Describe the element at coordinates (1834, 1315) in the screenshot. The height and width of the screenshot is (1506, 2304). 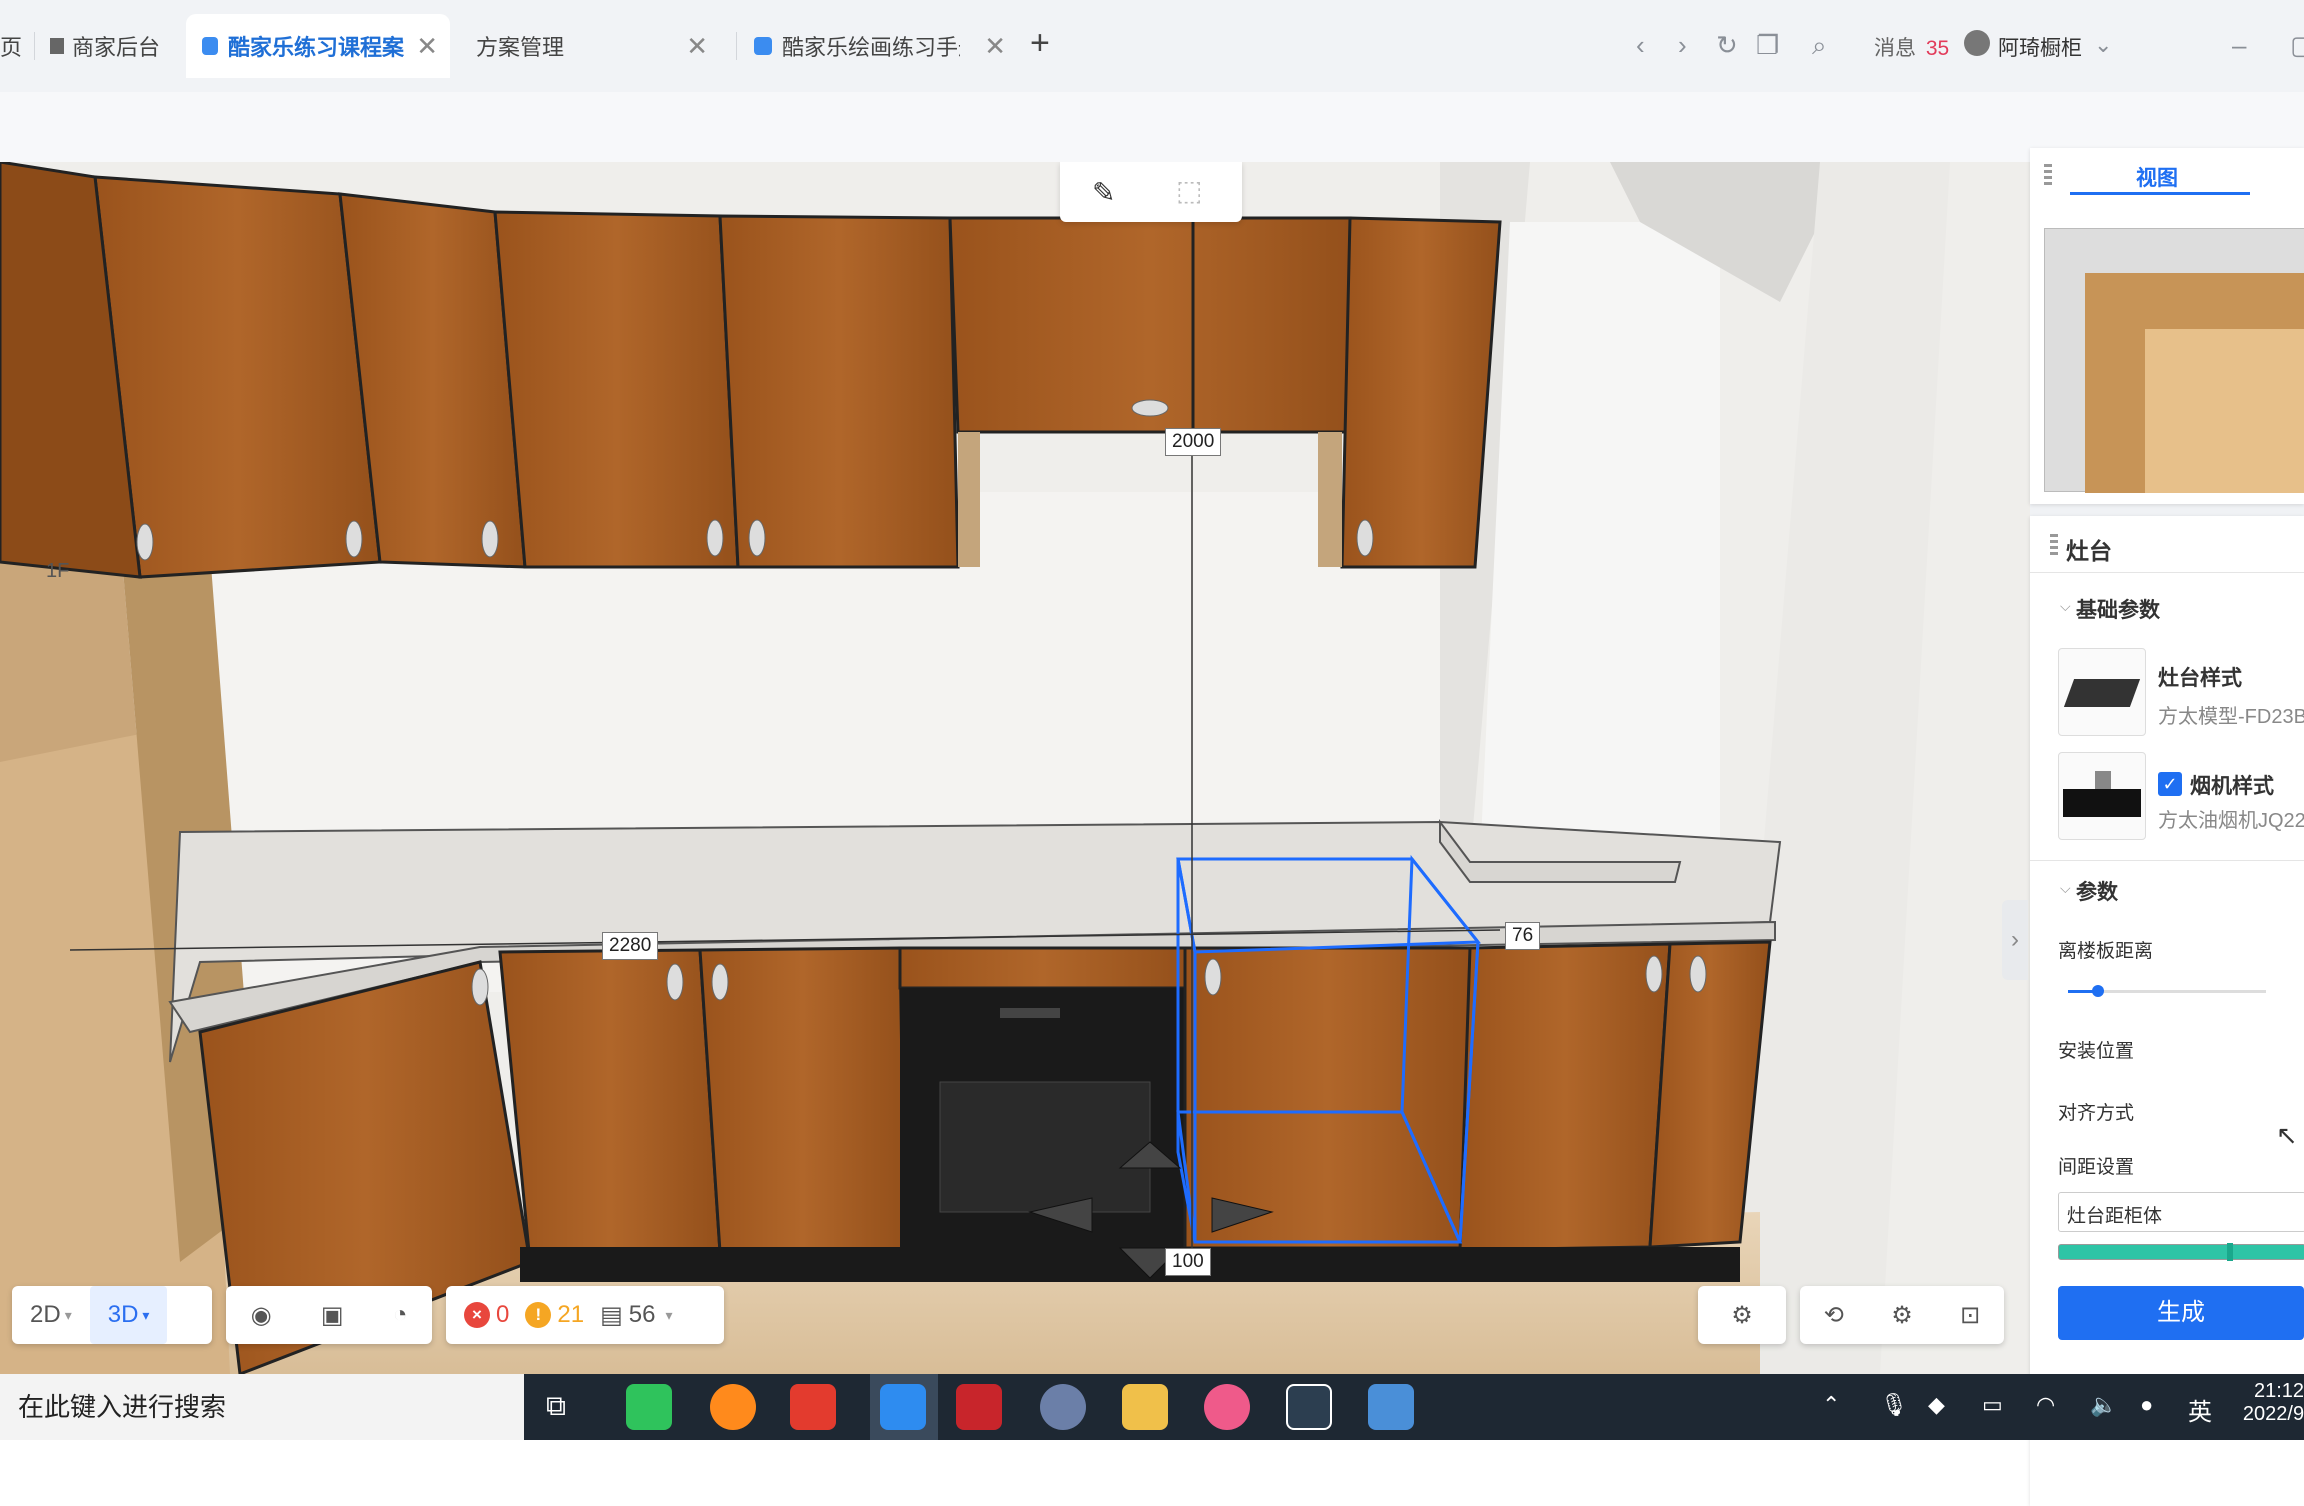
I see `view-reset-icon: ⟲` at that location.